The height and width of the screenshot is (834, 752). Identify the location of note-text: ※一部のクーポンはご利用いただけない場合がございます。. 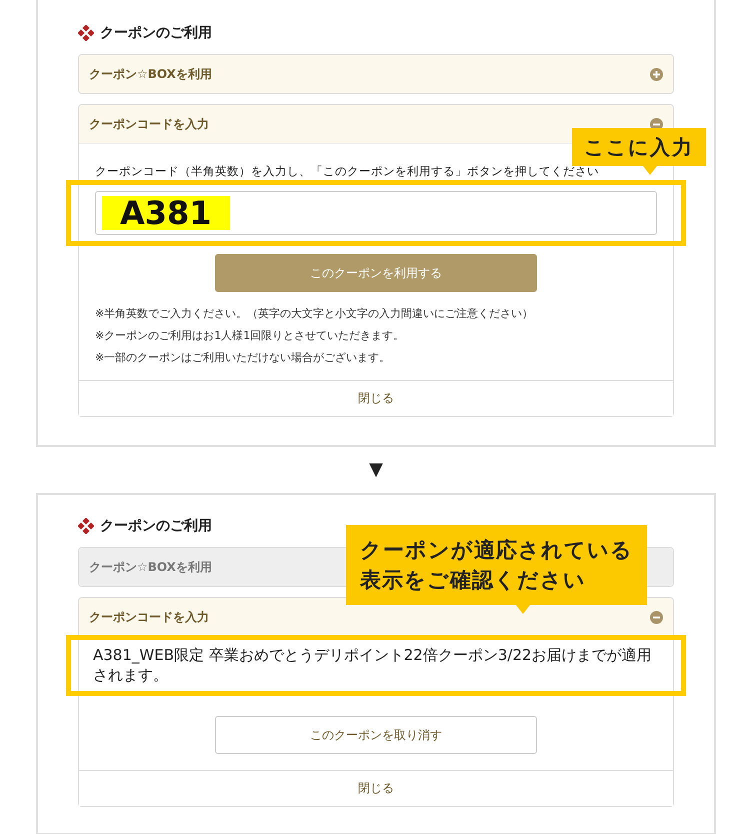
(243, 358).